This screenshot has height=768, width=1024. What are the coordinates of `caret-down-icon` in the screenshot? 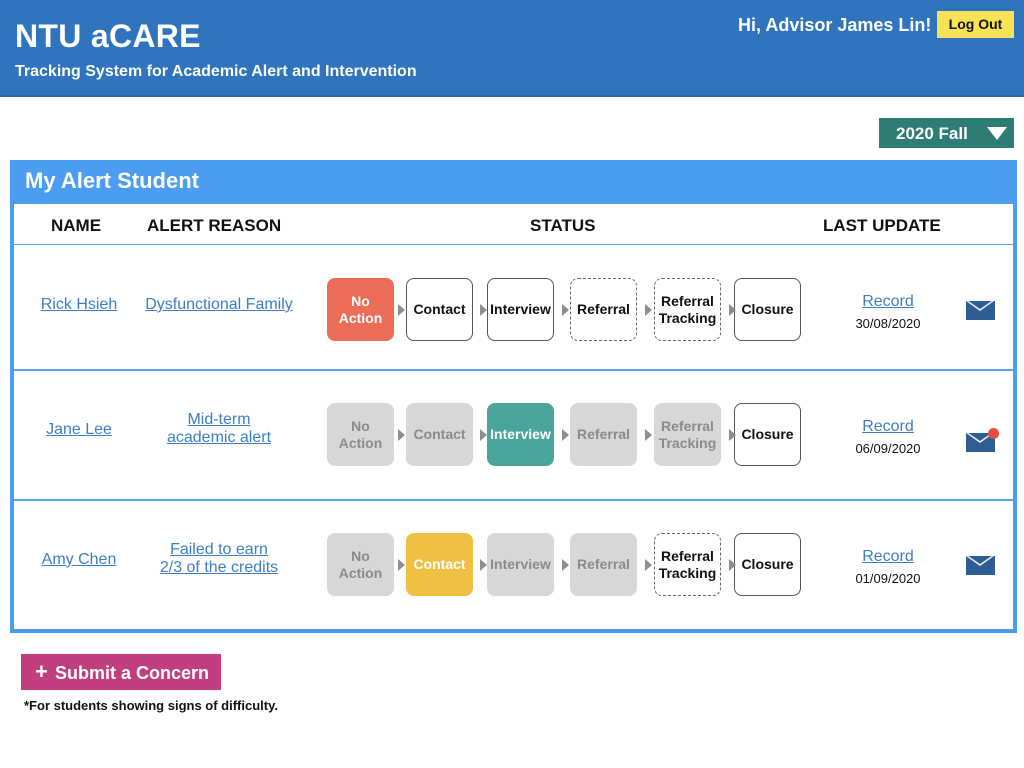 It's located at (997, 133).